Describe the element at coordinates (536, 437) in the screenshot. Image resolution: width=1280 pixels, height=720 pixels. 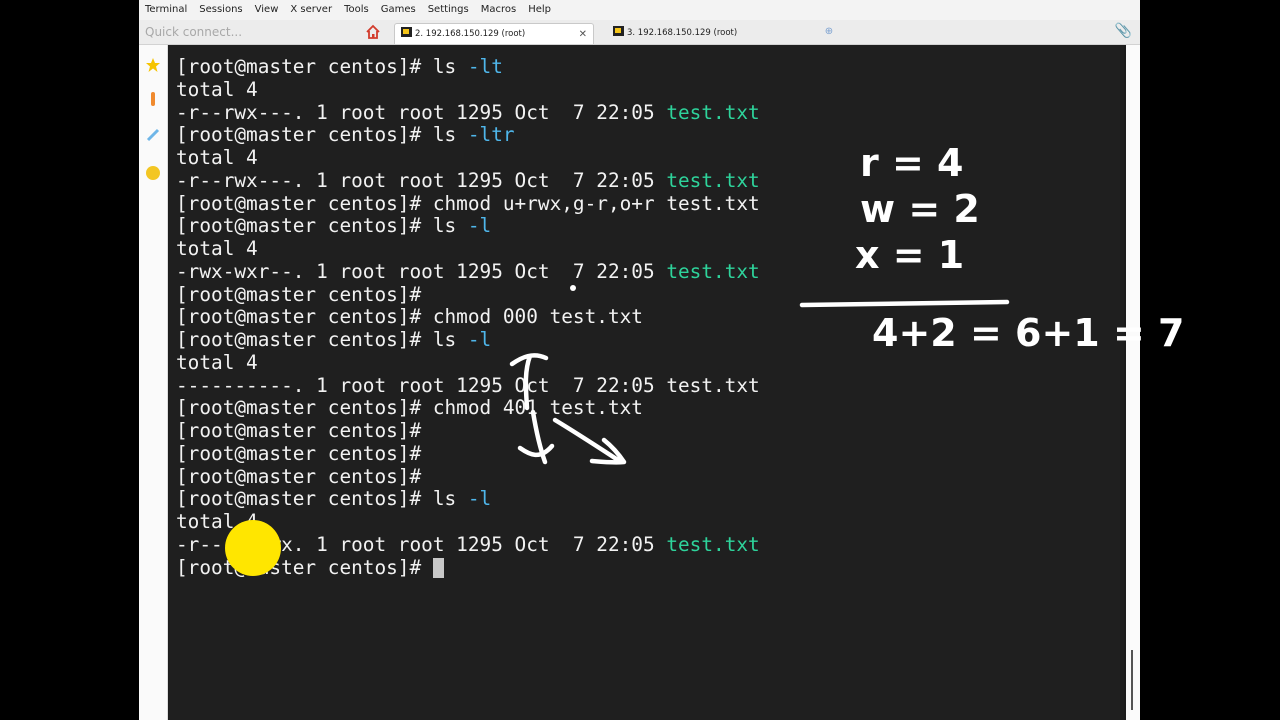
I see `ink-arrow-down` at that location.